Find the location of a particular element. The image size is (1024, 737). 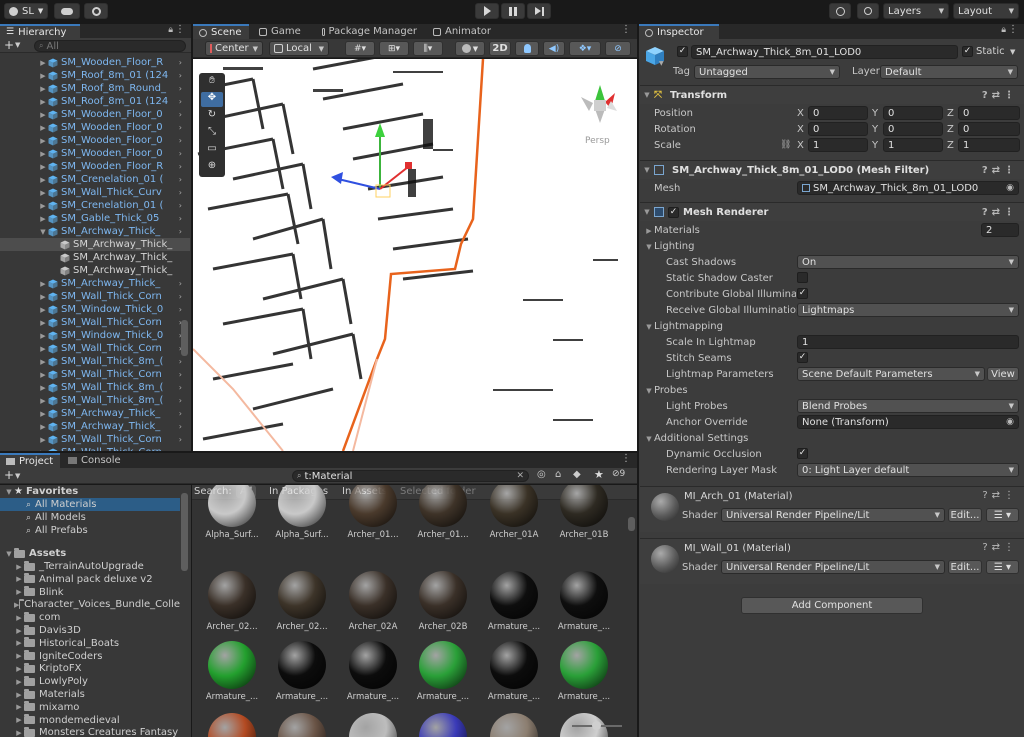

assets-scrollbar is located at coordinates (631, 524).